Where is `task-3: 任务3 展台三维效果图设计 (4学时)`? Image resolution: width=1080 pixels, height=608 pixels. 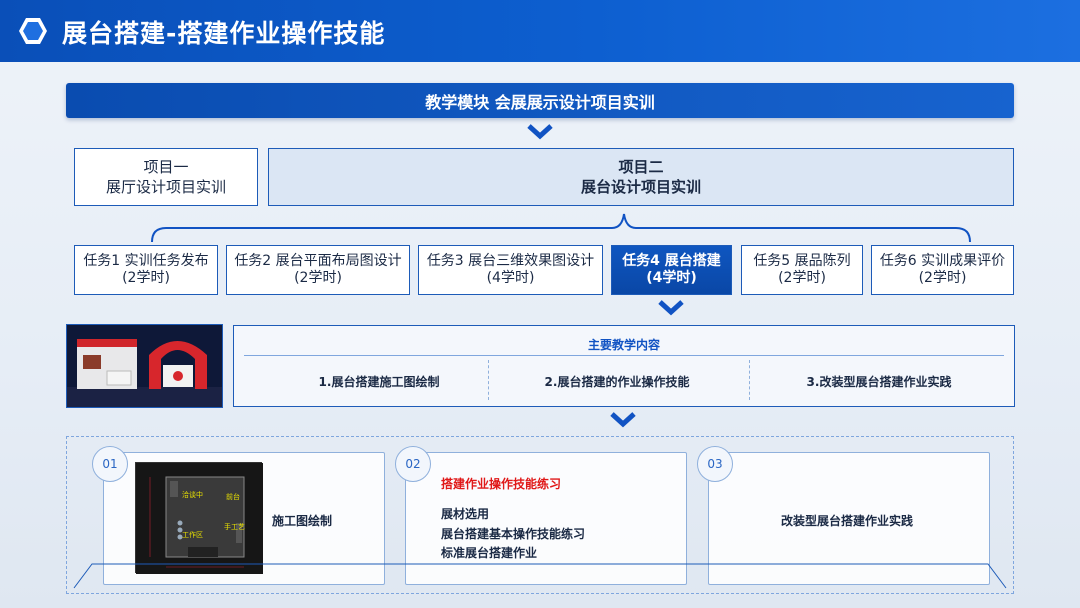 task-3: 任务3 展台三维效果图设计 (4学时) is located at coordinates (510, 270).